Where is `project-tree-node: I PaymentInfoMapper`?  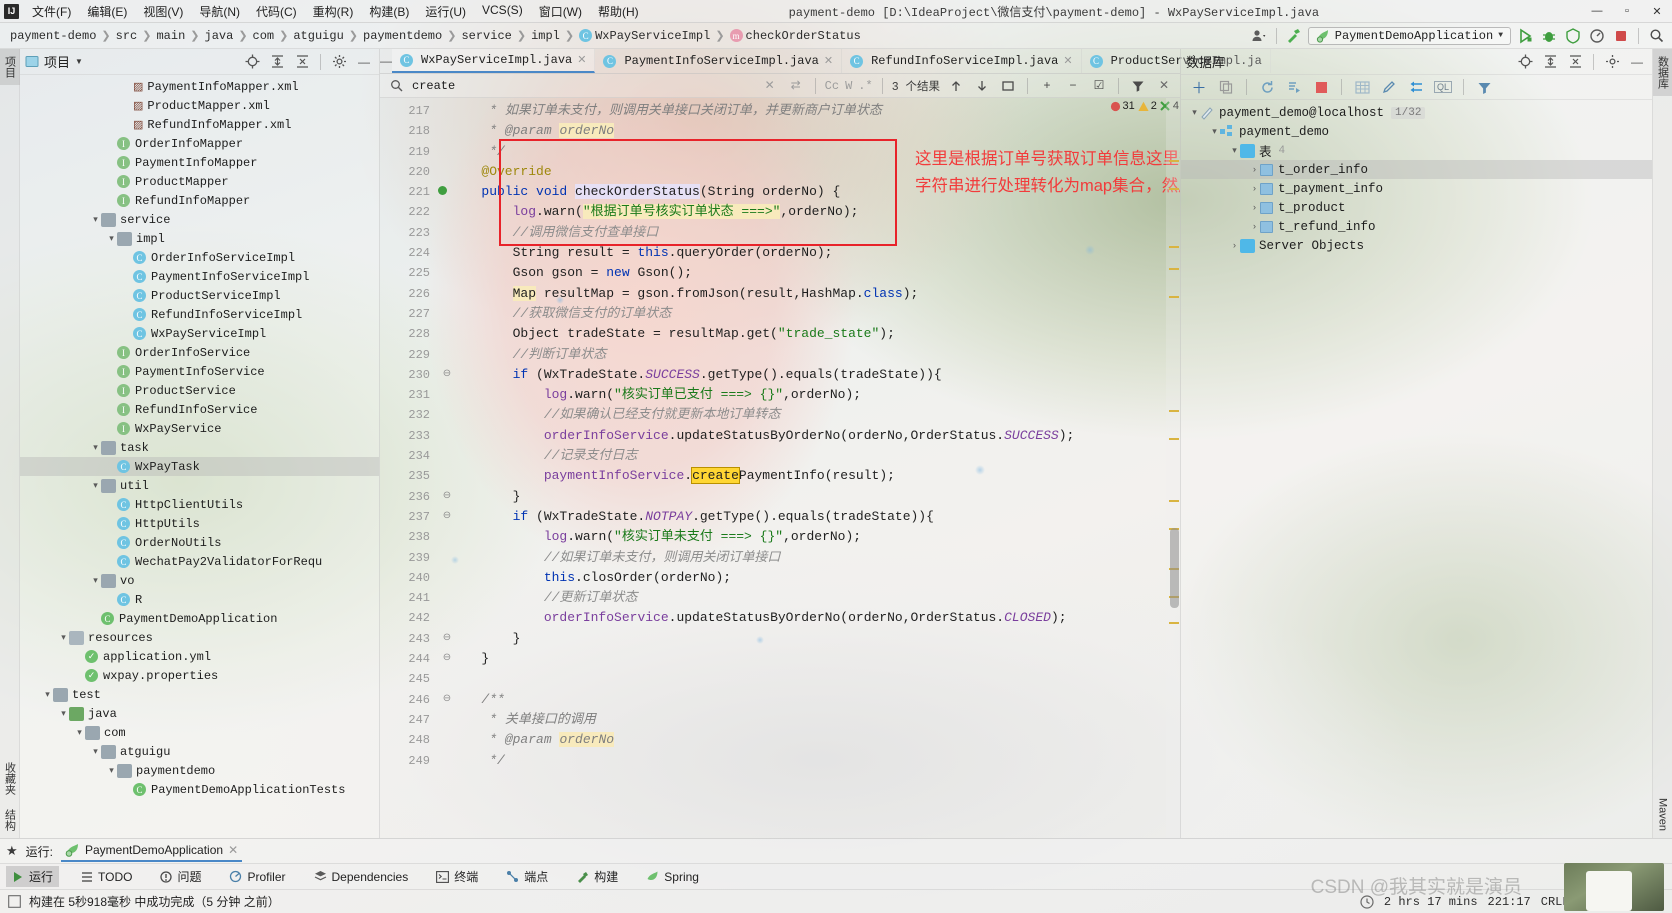 project-tree-node: I PaymentInfoMapper is located at coordinates (199, 162).